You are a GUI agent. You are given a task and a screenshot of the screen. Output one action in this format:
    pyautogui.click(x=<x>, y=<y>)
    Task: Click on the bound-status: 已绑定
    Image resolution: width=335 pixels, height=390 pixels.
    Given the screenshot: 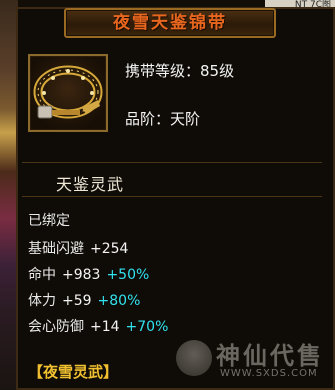 What is the action you would take?
    pyautogui.click(x=49, y=220)
    